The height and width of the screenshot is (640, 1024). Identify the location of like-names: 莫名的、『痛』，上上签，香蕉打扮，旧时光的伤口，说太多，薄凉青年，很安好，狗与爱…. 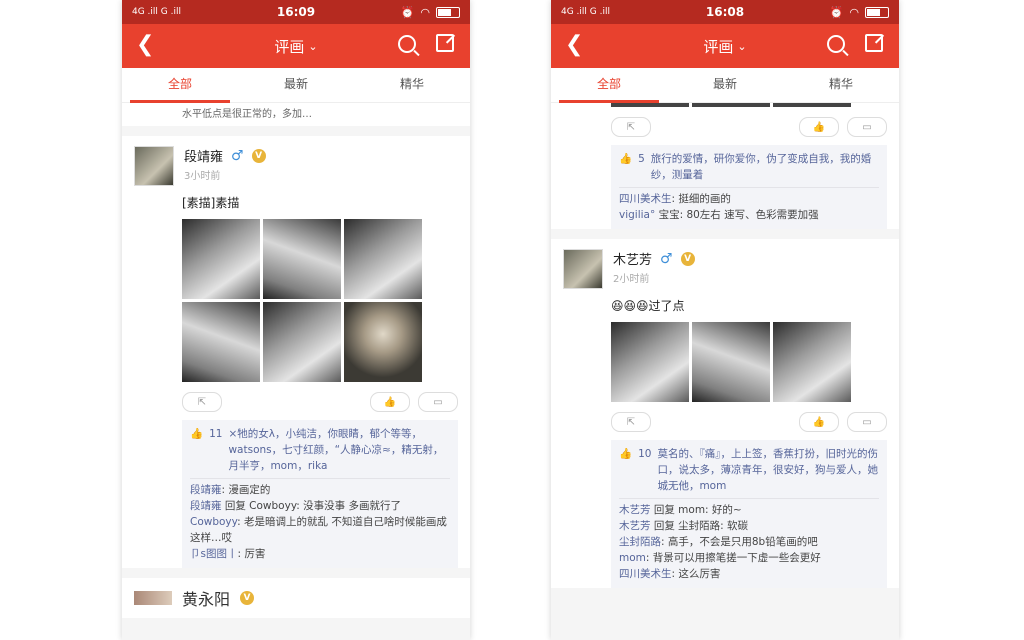
(768, 470).